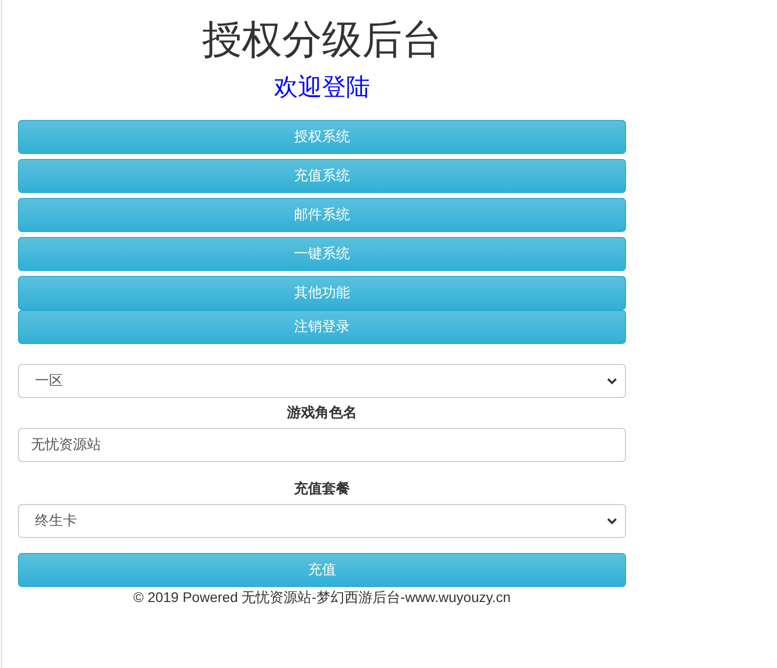 Image resolution: width=777 pixels, height=668 pixels. What do you see at coordinates (322, 137) in the screenshot?
I see `menu-button: 授权系统` at bounding box center [322, 137].